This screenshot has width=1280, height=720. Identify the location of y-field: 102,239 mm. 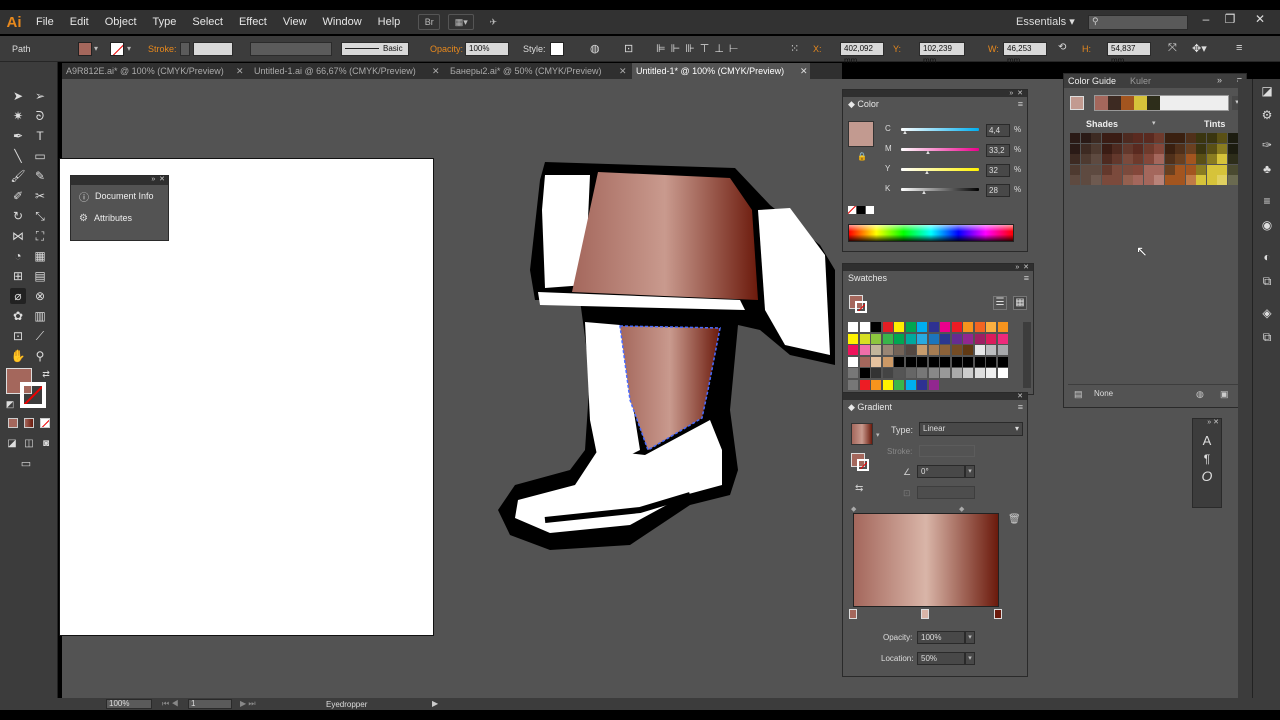
(942, 53).